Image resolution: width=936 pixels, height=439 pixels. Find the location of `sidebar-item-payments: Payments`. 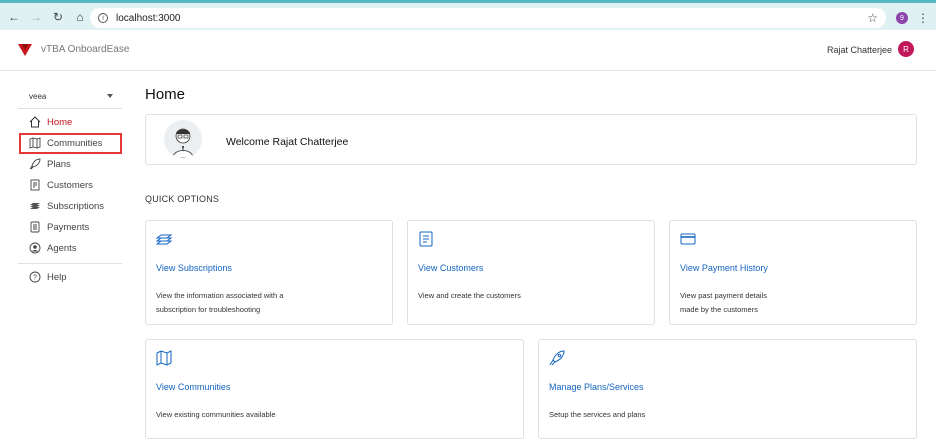

sidebar-item-payments: Payments is located at coordinates (59, 227).